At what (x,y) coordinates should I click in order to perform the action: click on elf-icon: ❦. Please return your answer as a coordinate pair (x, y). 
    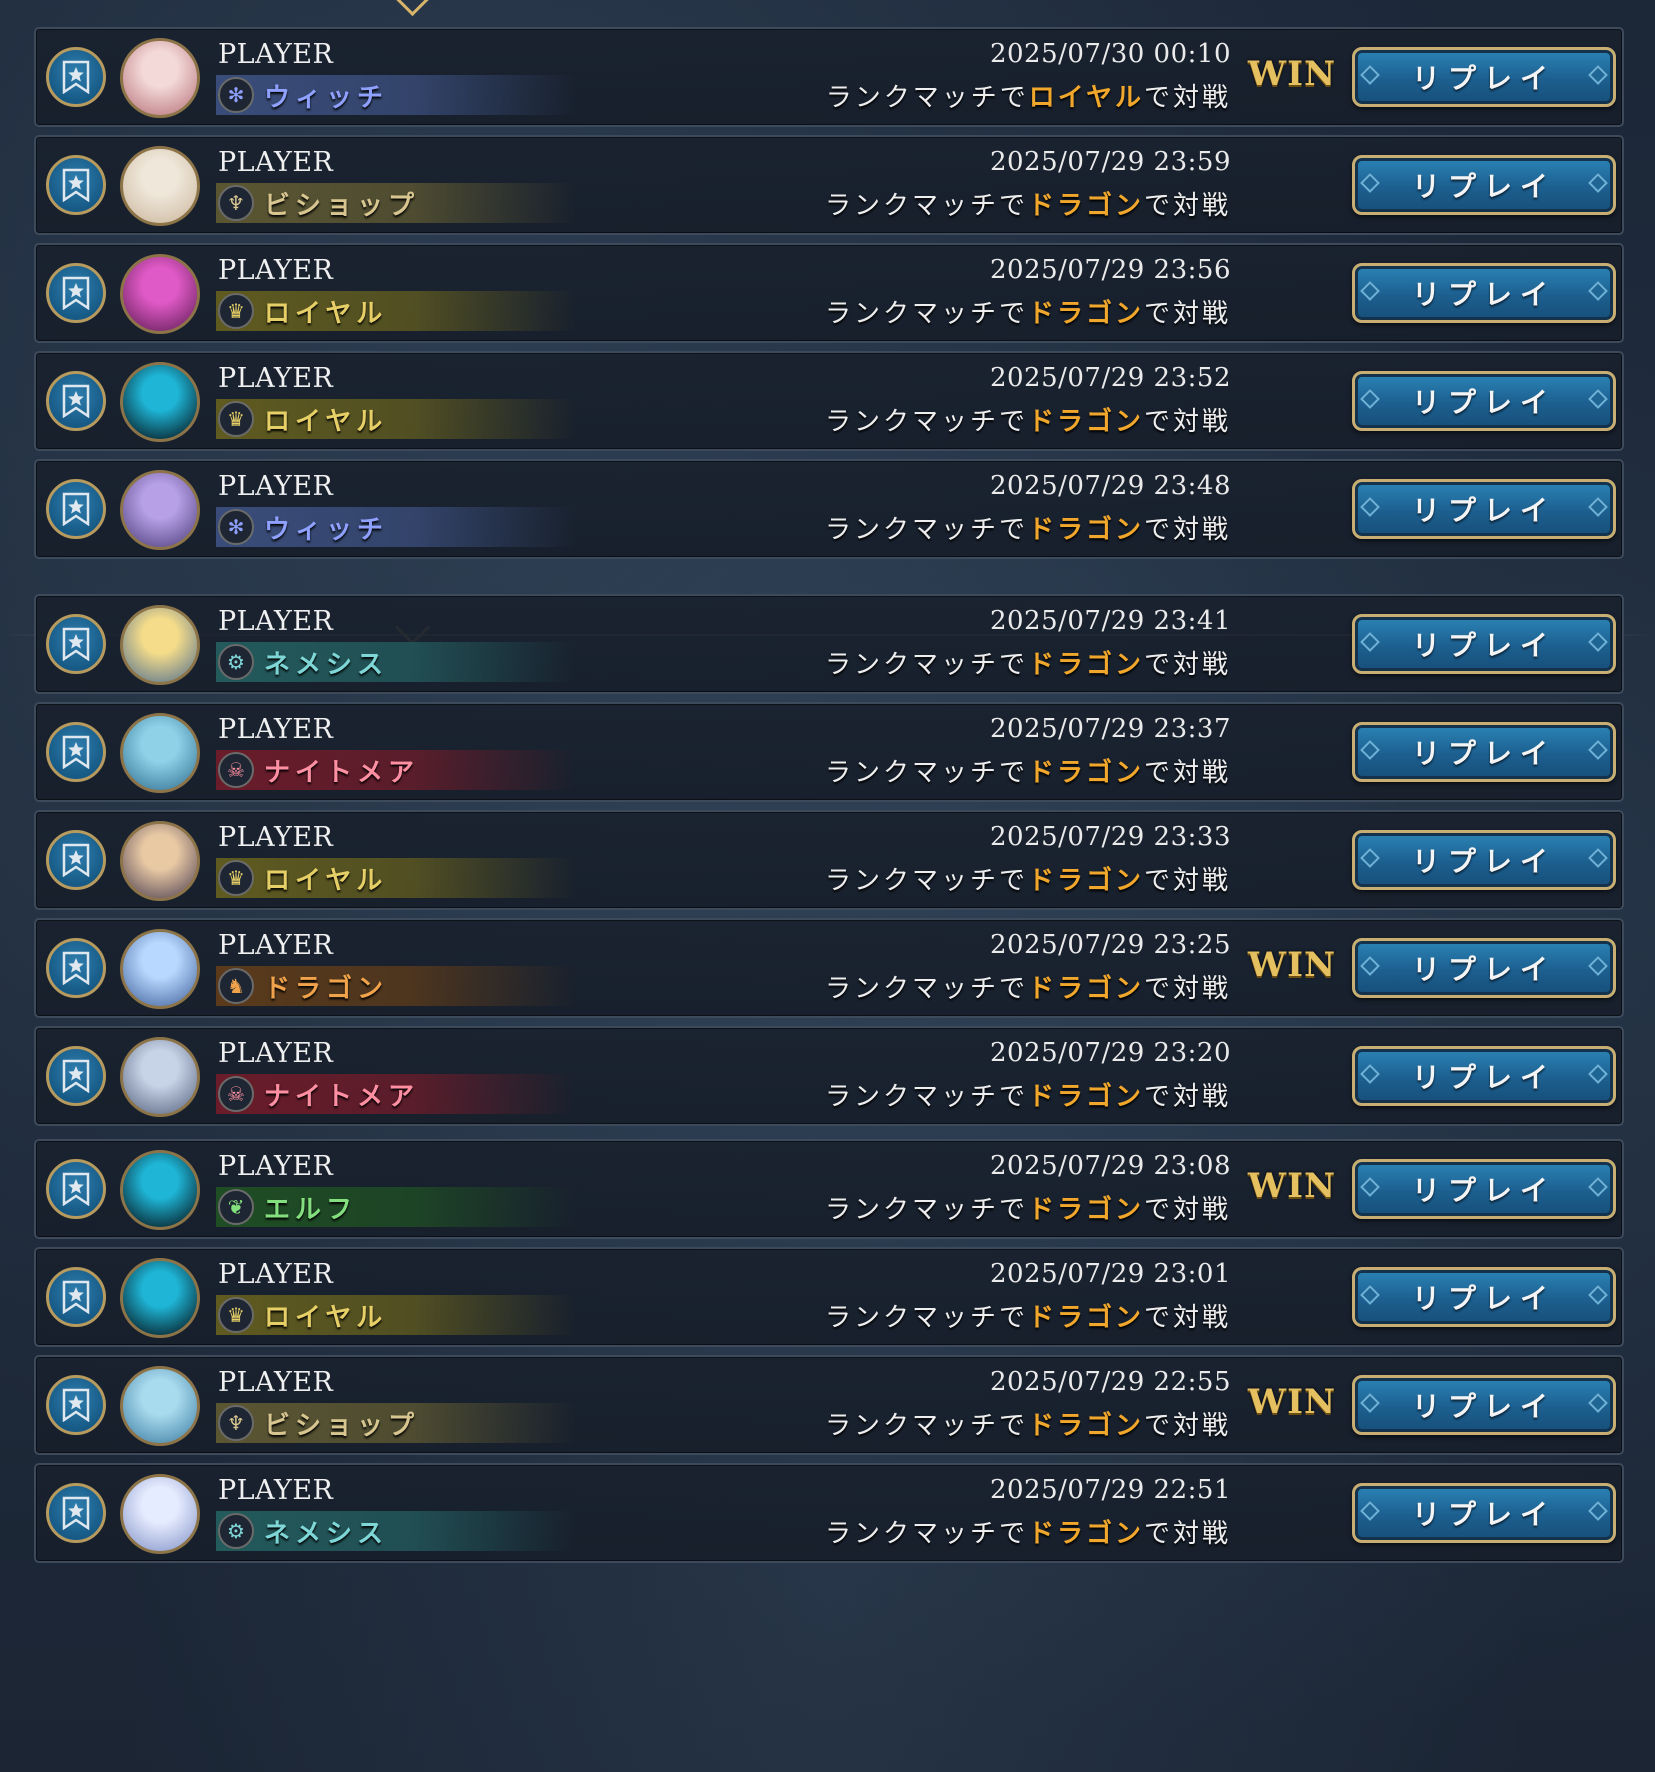
    Looking at the image, I should click on (236, 1207).